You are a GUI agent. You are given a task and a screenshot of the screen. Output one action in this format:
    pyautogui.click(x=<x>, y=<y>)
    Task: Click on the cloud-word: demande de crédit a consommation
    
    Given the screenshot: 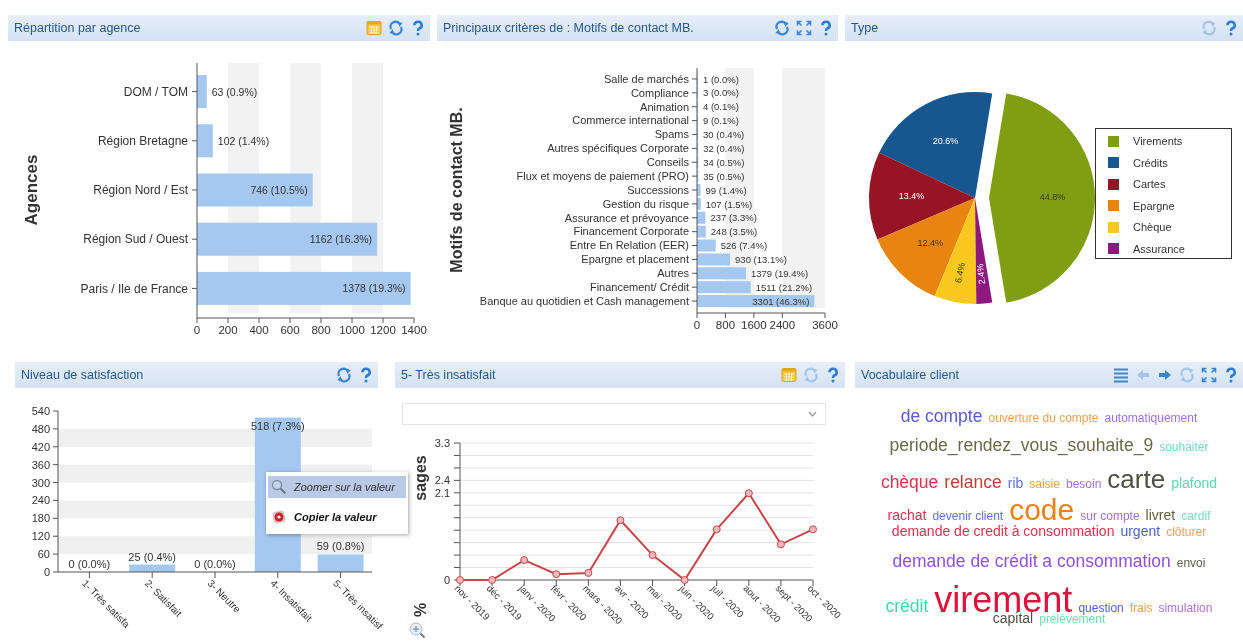 What is the action you would take?
    pyautogui.click(x=1031, y=562)
    